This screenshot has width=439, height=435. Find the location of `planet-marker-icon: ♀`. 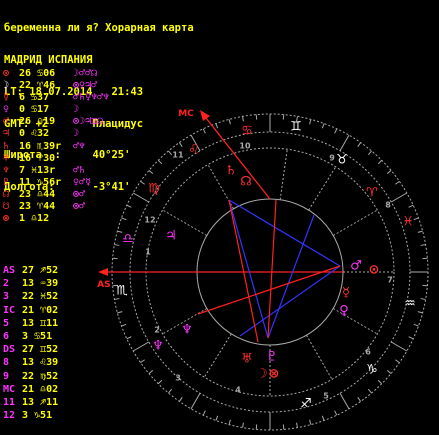

planet-marker-icon: ♀ is located at coordinates (344, 311).